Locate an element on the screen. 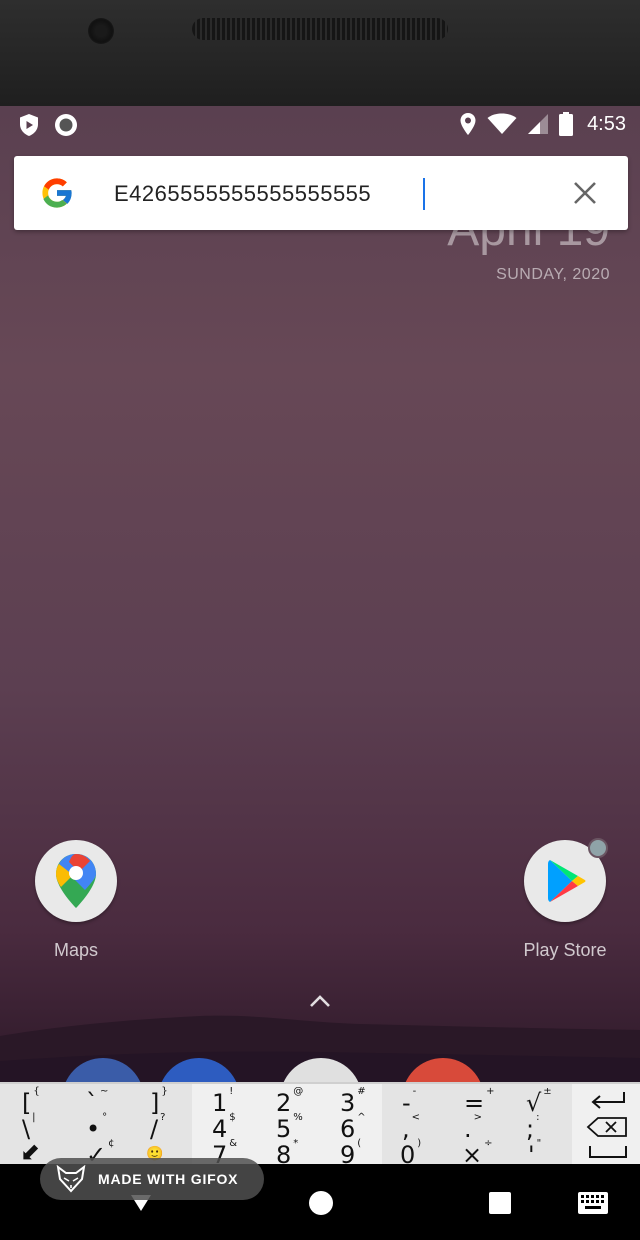 The width and height of the screenshot is (640, 1240). key-8: 8 * is located at coordinates (287, 1152).